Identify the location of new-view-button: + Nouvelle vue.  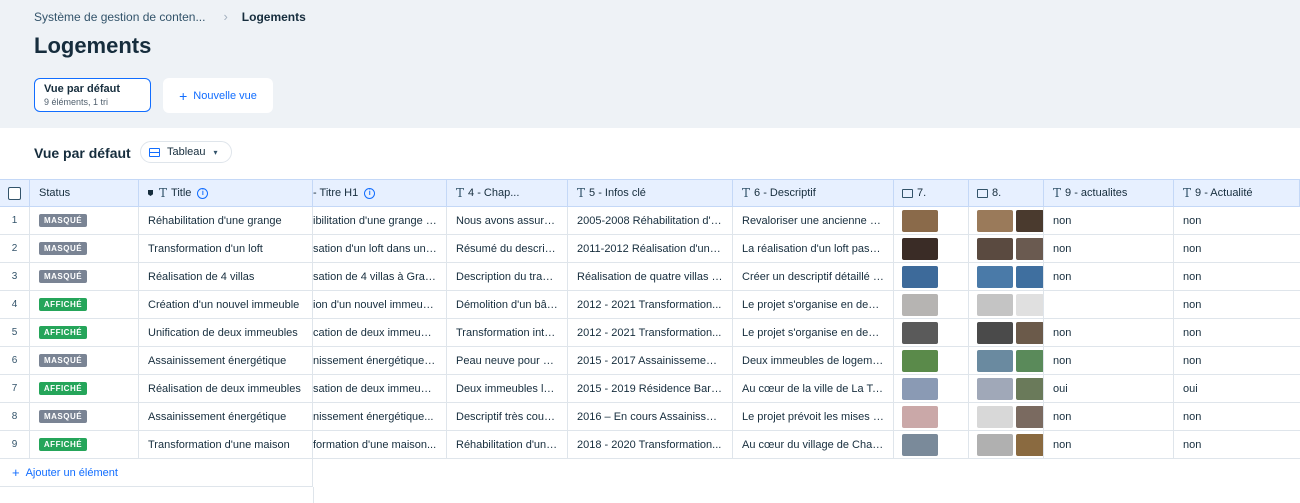
(218, 95).